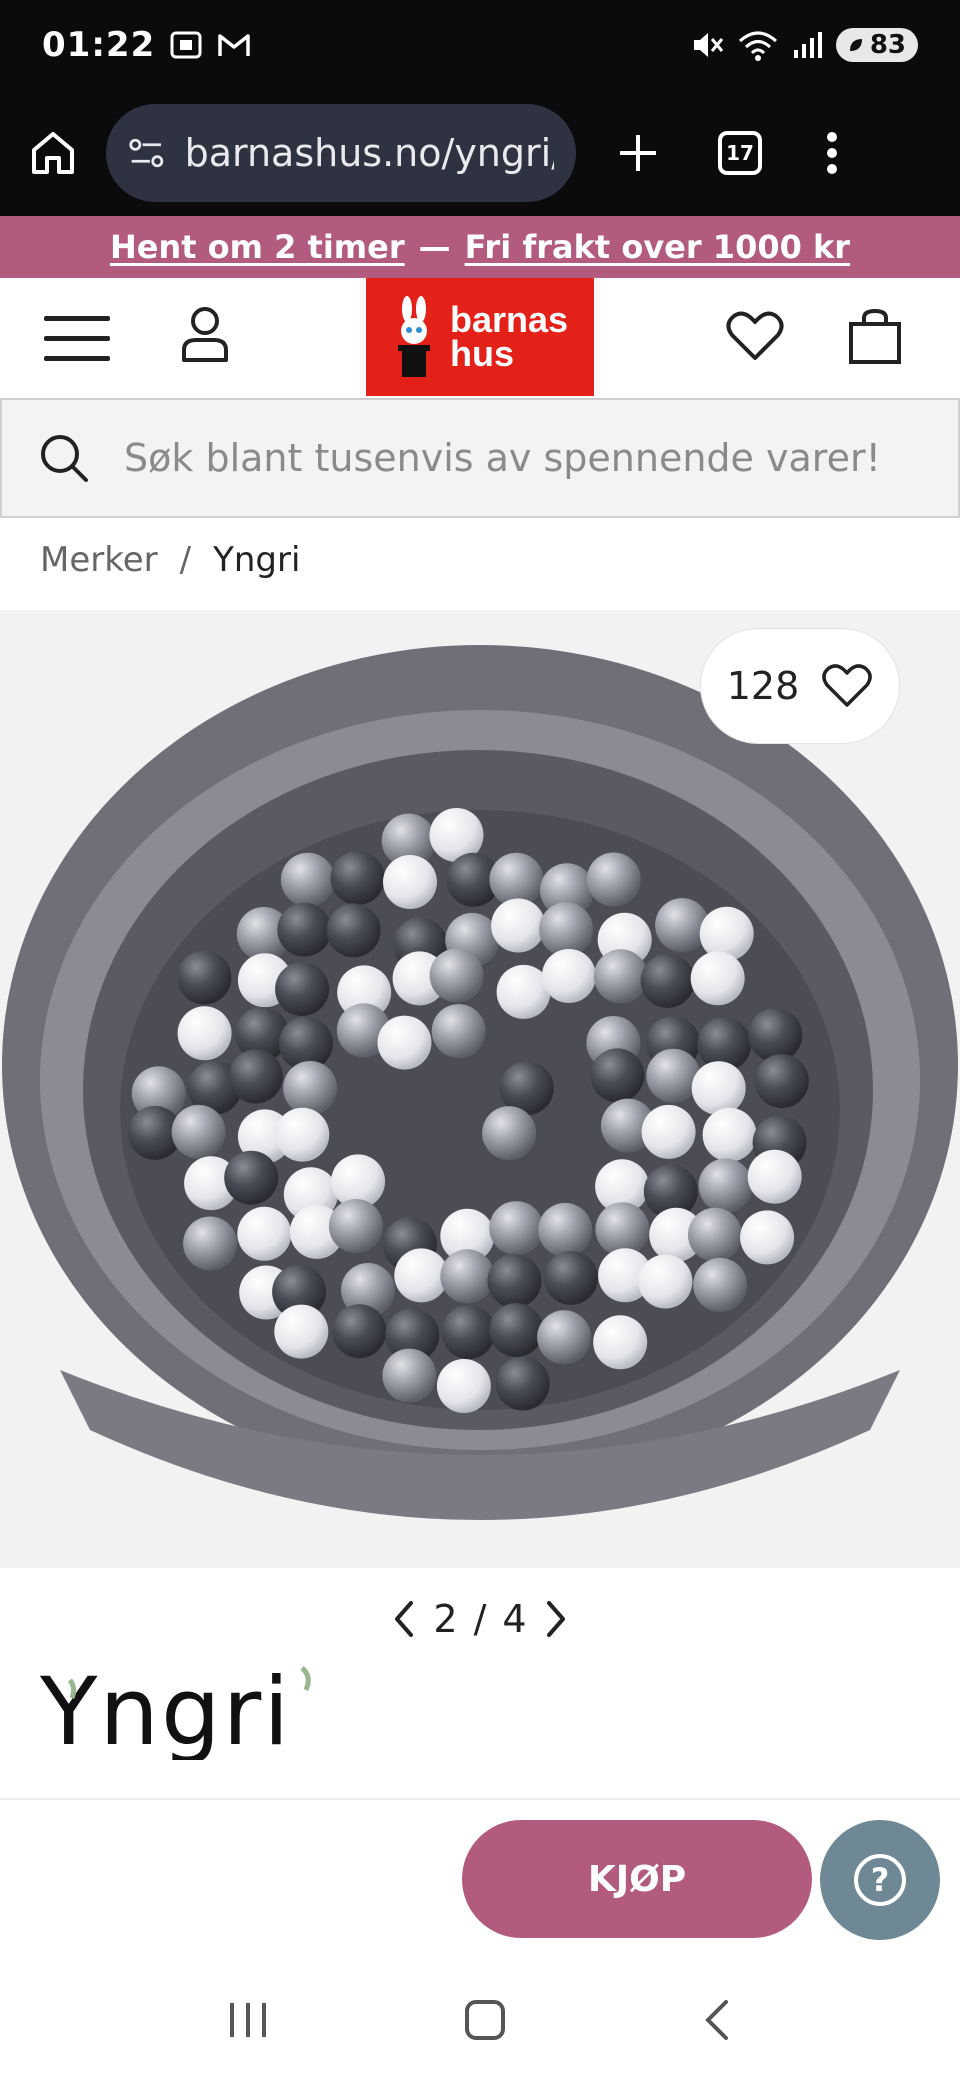 The width and height of the screenshot is (960, 2080). I want to click on hamburger-menu-icon, so click(77, 339).